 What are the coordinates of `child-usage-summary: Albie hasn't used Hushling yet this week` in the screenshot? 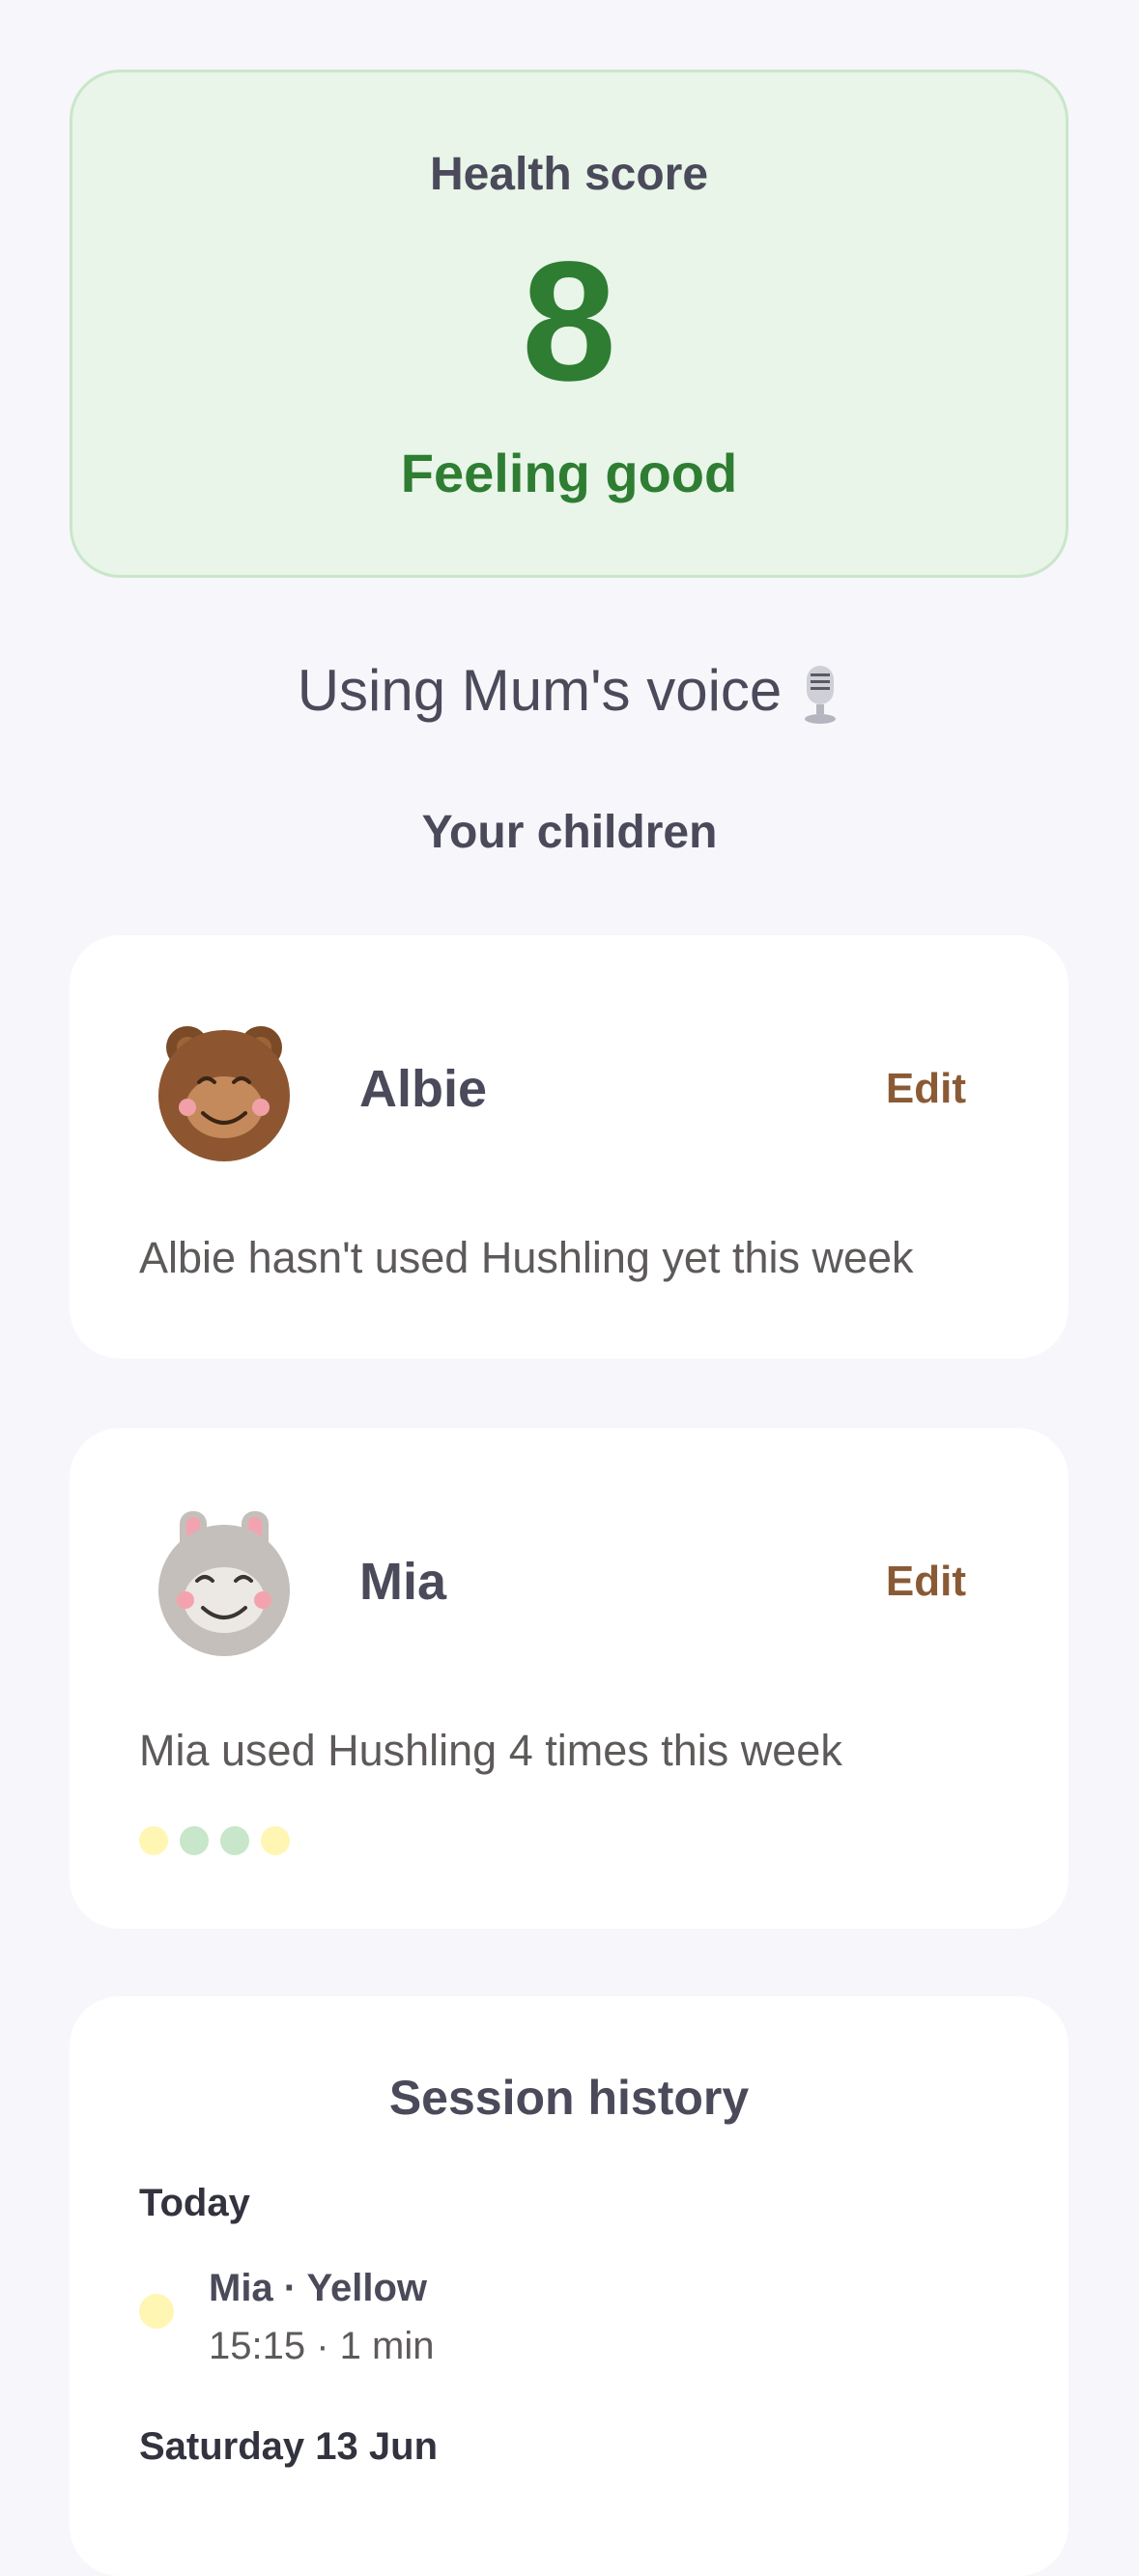 It's located at (526, 1258).